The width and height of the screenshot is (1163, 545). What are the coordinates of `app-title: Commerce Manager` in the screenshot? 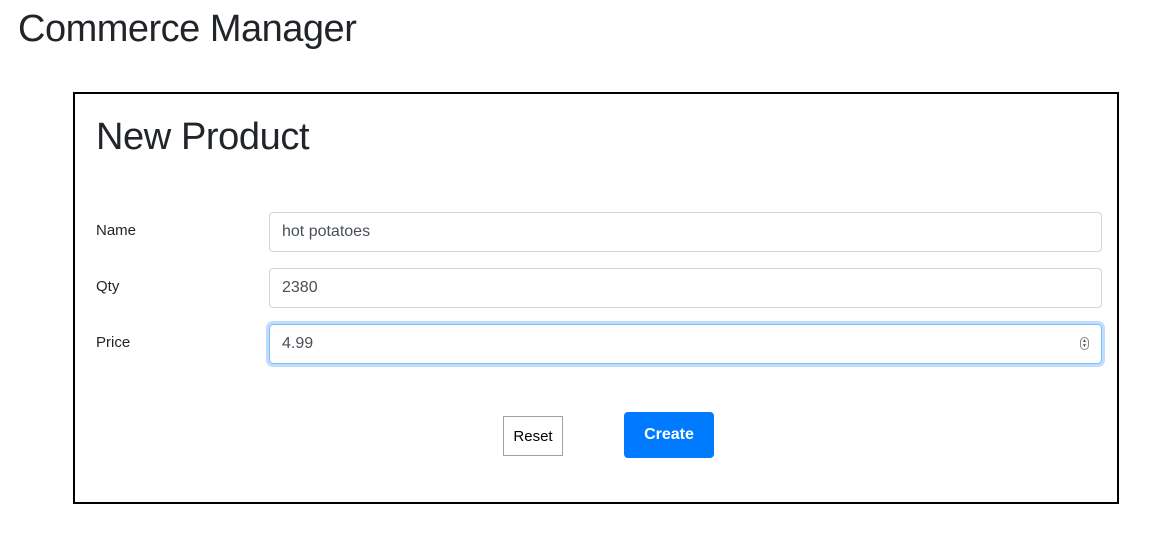 It's located at (187, 29).